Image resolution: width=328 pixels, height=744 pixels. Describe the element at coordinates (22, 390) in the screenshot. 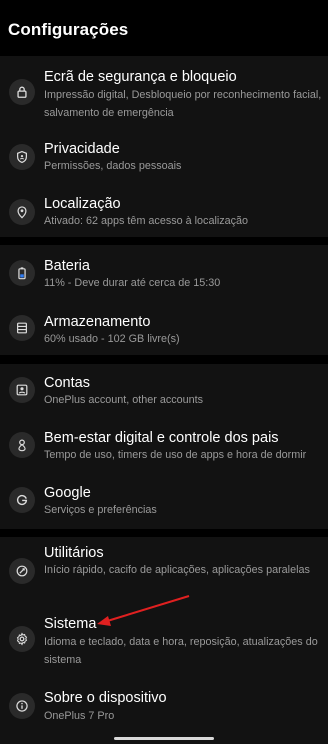

I see `account-icon` at that location.